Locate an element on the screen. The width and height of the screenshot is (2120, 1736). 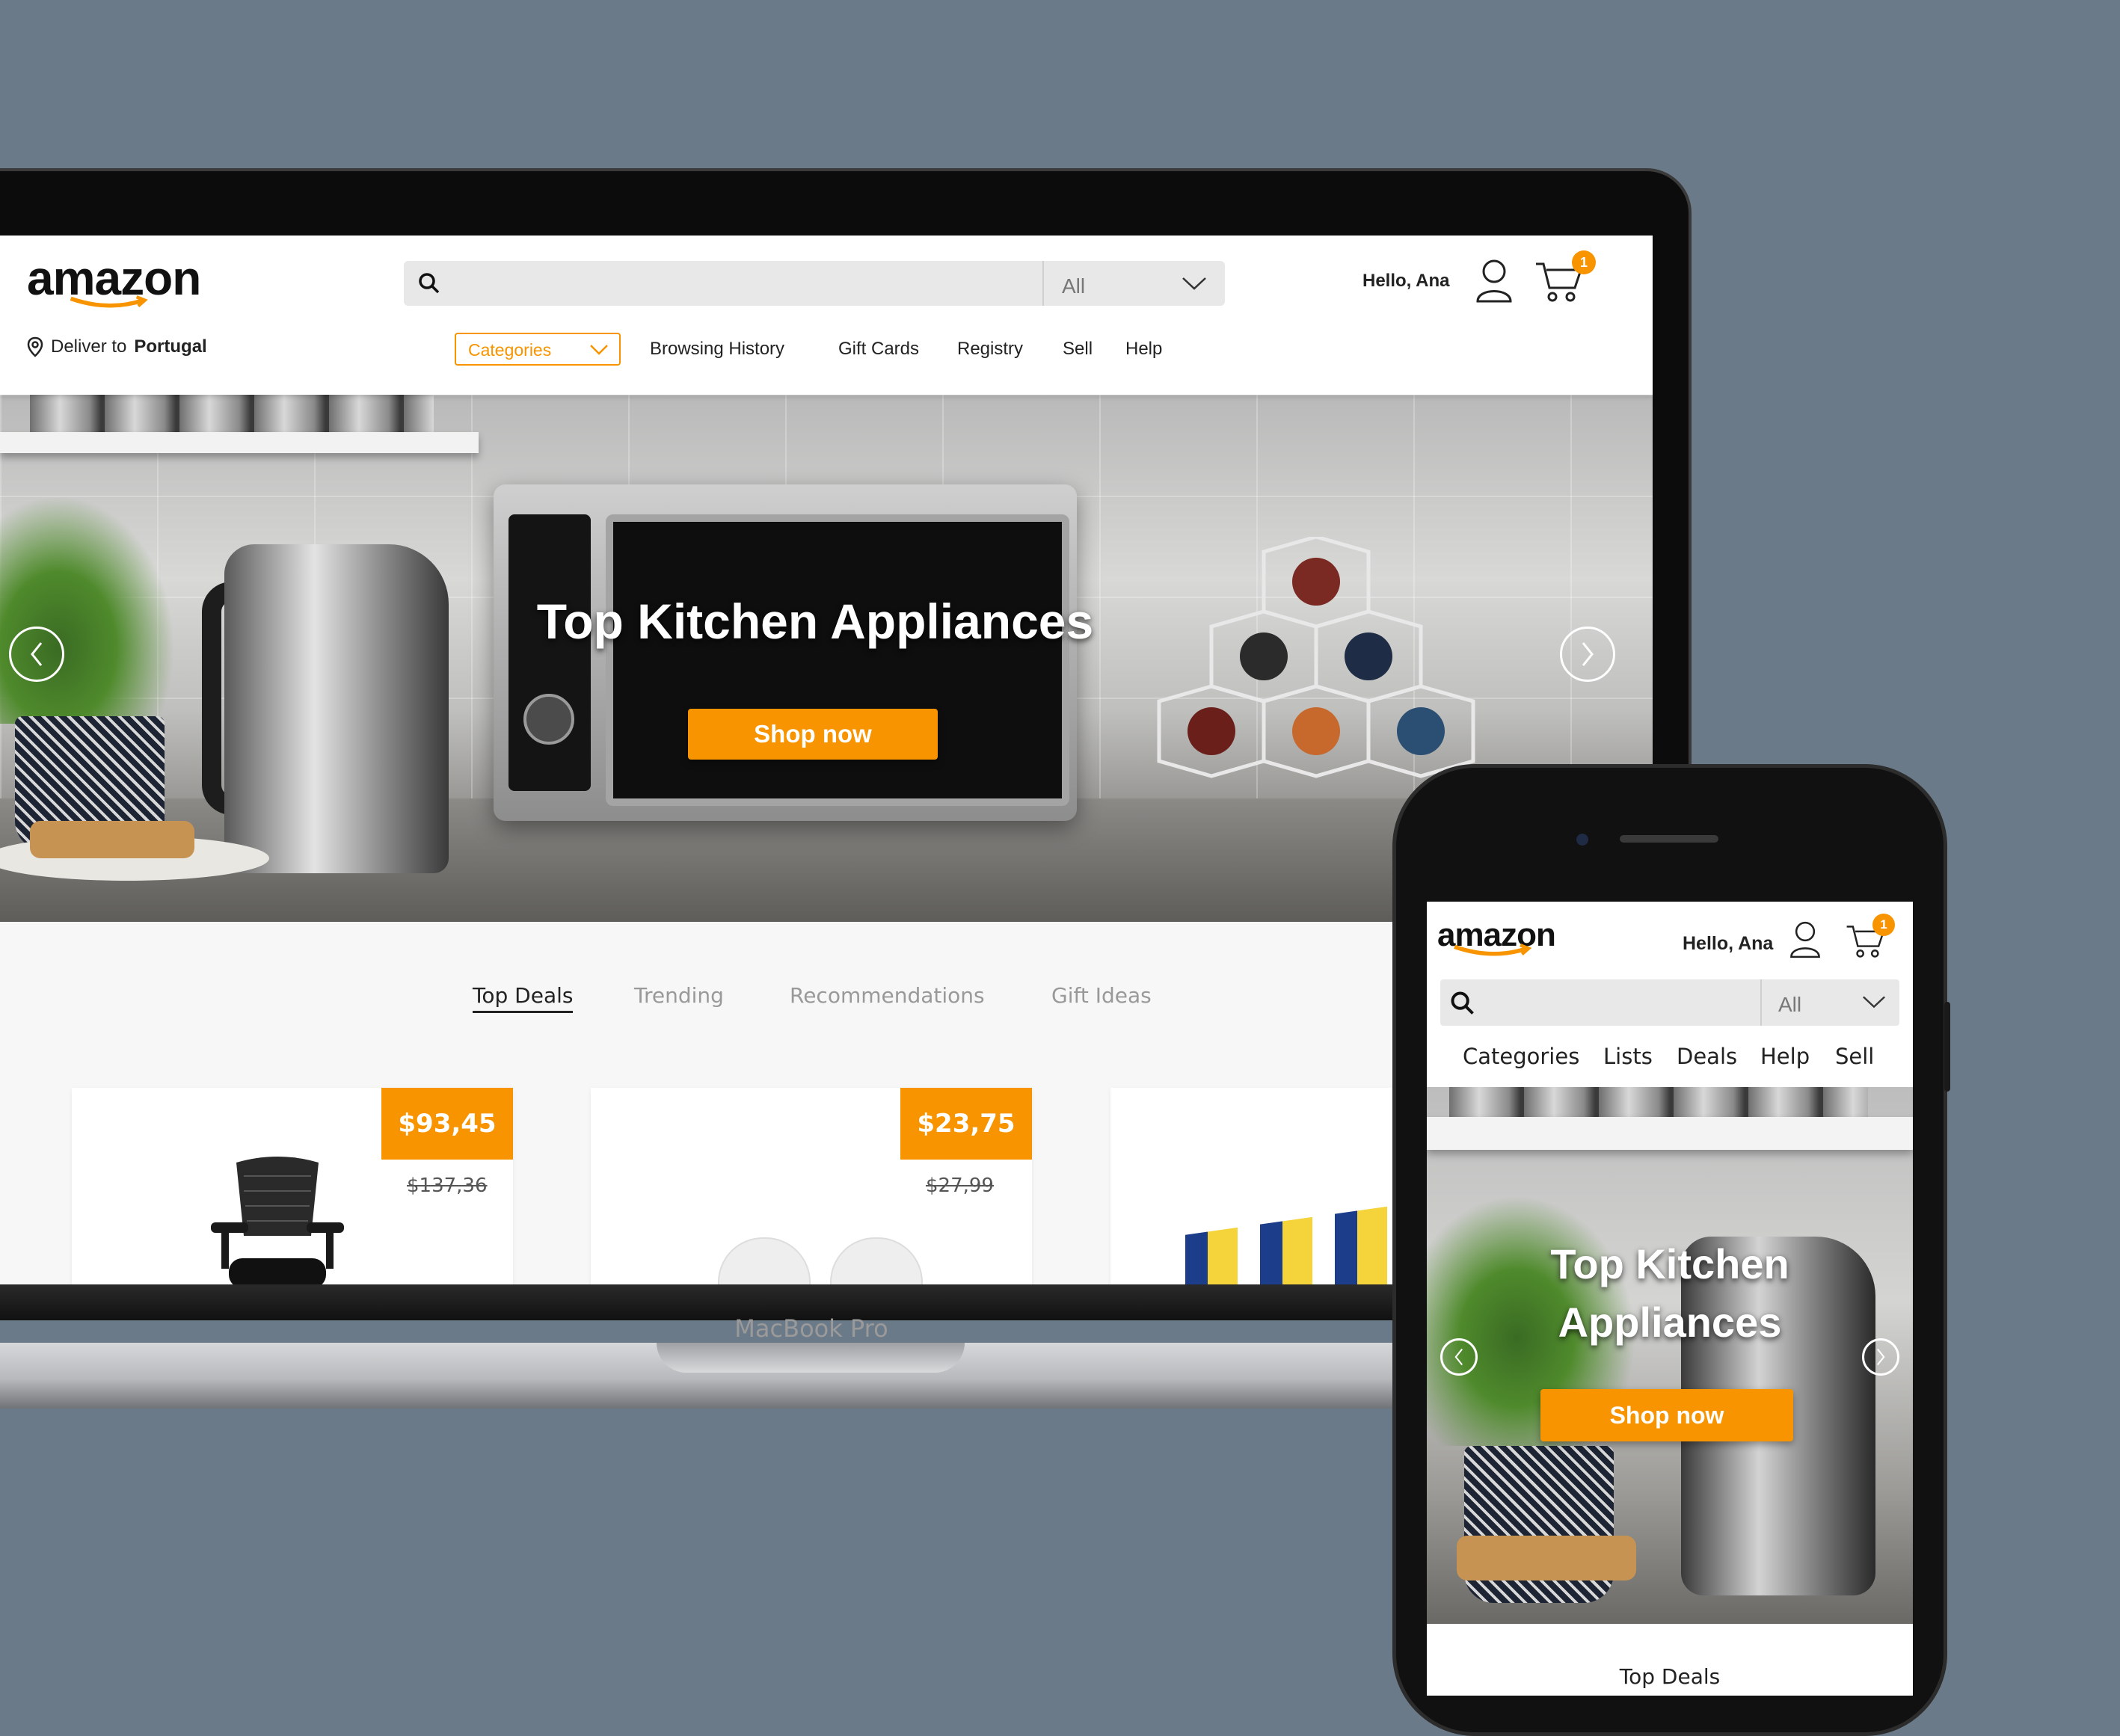
nav-categories: Categories is located at coordinates (1521, 1056).